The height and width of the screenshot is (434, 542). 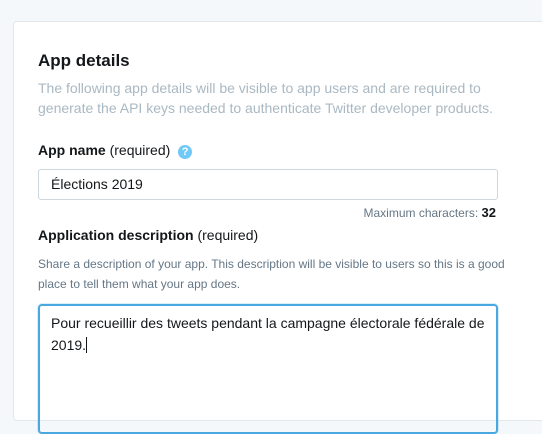 I want to click on max-characters-counter: Maximum characters: 32, so click(x=429, y=212).